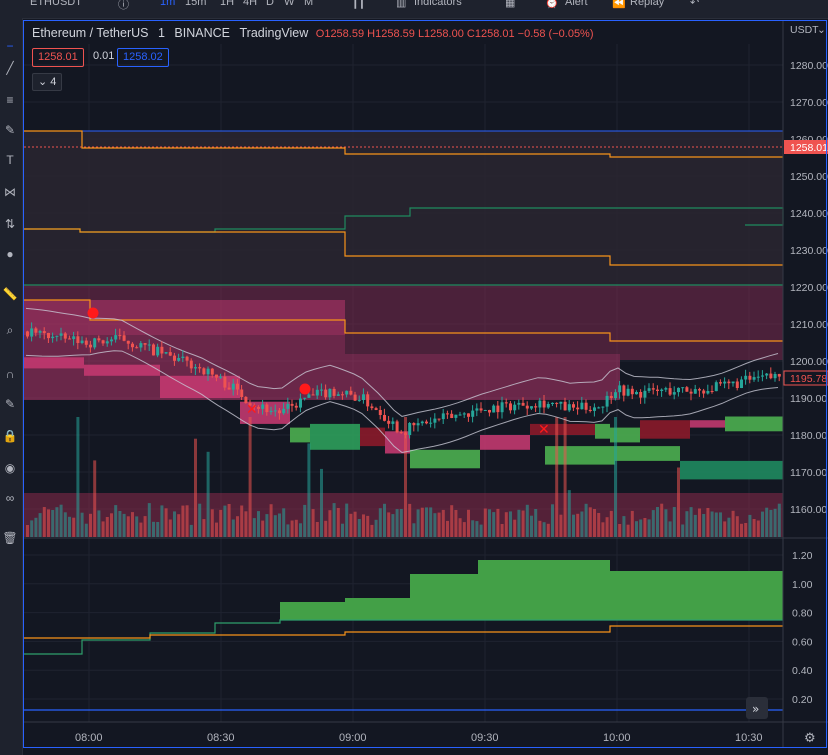 The height and width of the screenshot is (755, 828). What do you see at coordinates (143, 57) in the screenshot?
I see `buy-price-box: 1258.02` at bounding box center [143, 57].